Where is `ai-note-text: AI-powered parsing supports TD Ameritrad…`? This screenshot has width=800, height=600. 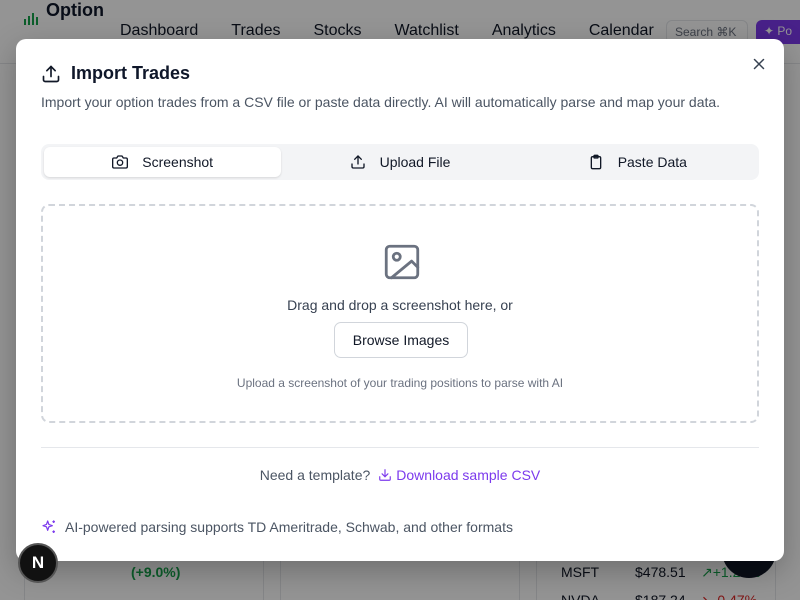
ai-note-text: AI-powered parsing supports TD Ameritrad… is located at coordinates (289, 527).